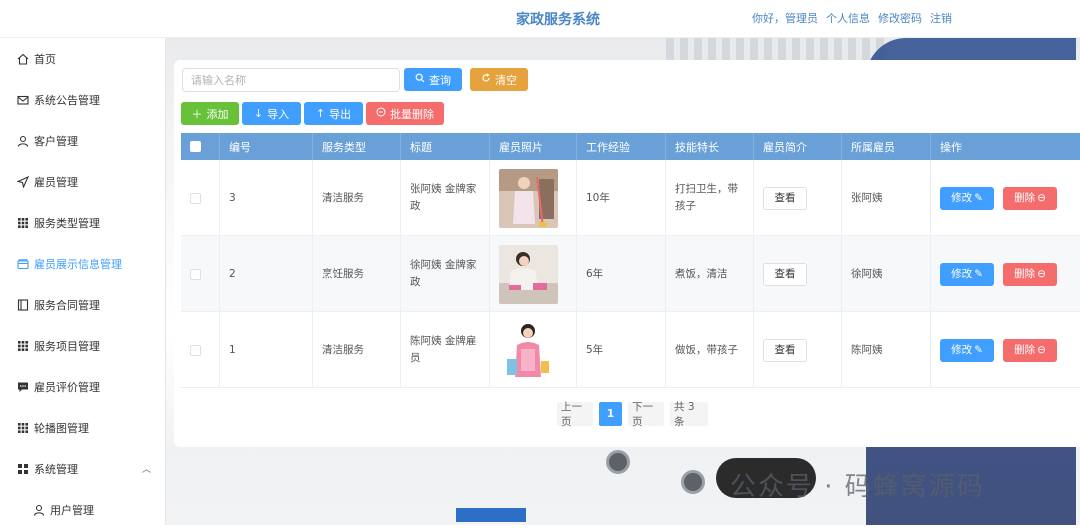 The height and width of the screenshot is (530, 1080). Describe the element at coordinates (900, 18) in the screenshot. I see `change-password-link: 修改密码` at that location.